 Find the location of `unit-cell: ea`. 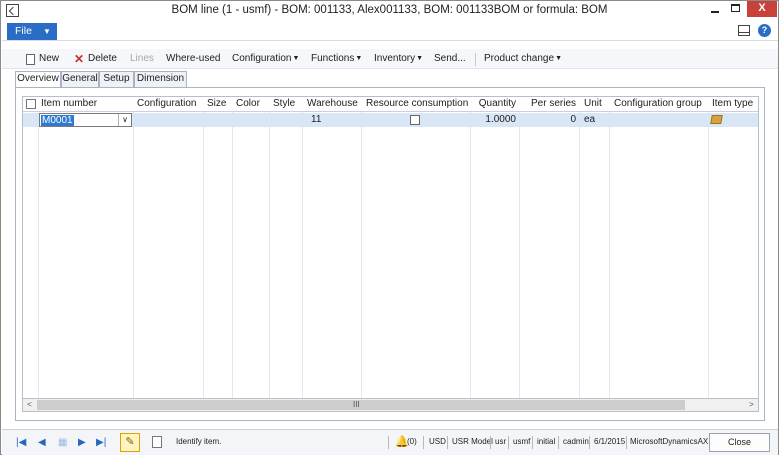

unit-cell: ea is located at coordinates (589, 119).